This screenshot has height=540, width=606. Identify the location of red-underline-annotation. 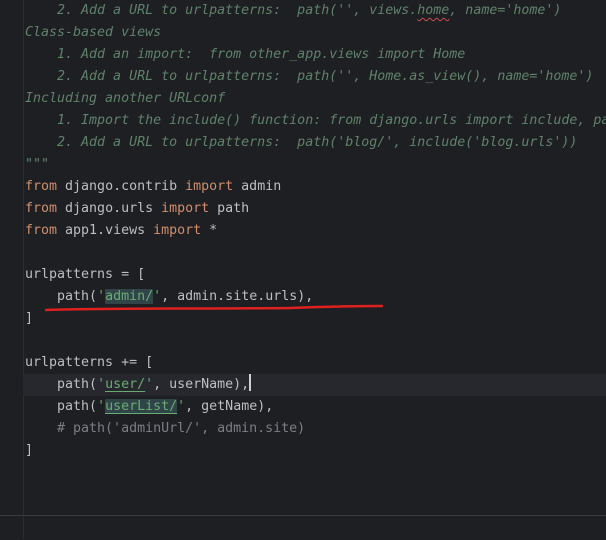
(214, 308).